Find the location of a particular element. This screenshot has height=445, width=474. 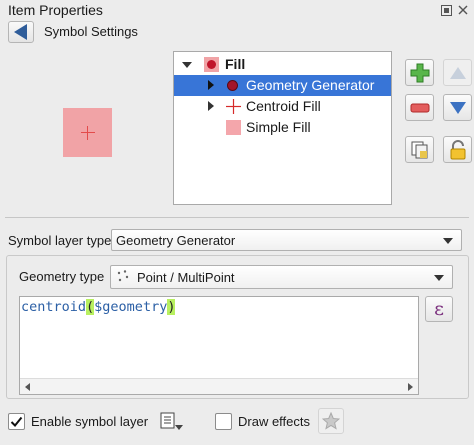

expression-function: centroid is located at coordinates (54, 307).